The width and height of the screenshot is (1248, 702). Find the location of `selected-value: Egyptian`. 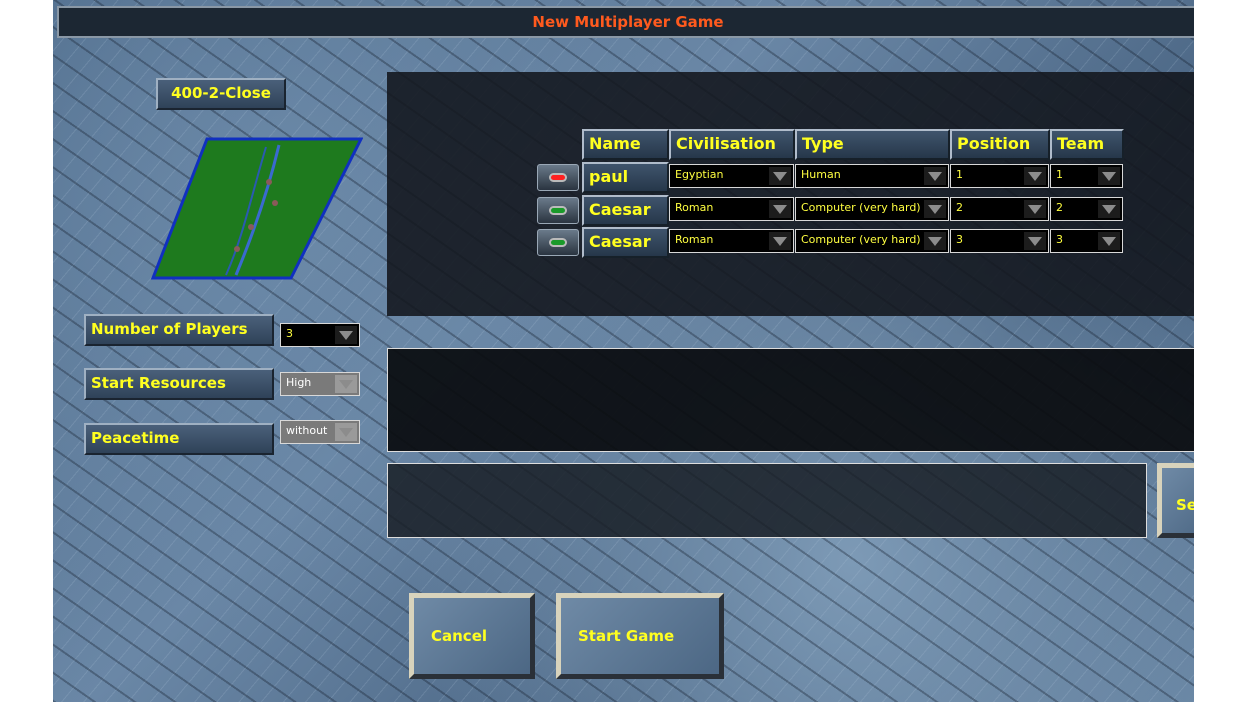

selected-value: Egyptian is located at coordinates (699, 174).